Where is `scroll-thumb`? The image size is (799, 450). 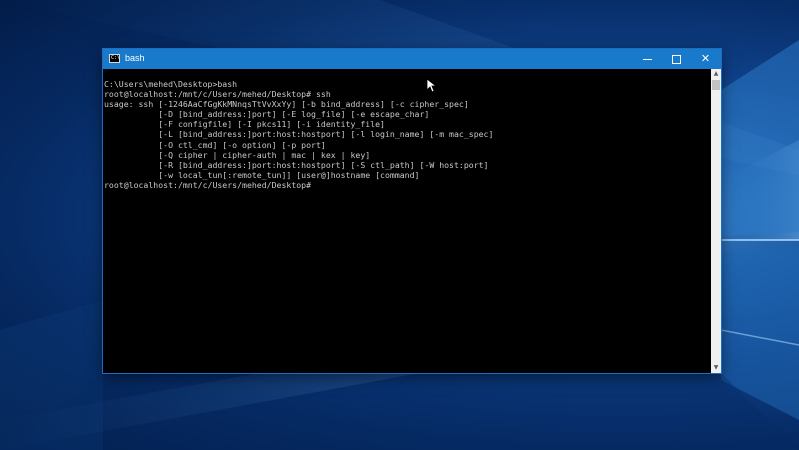
scroll-thumb is located at coordinates (716, 85).